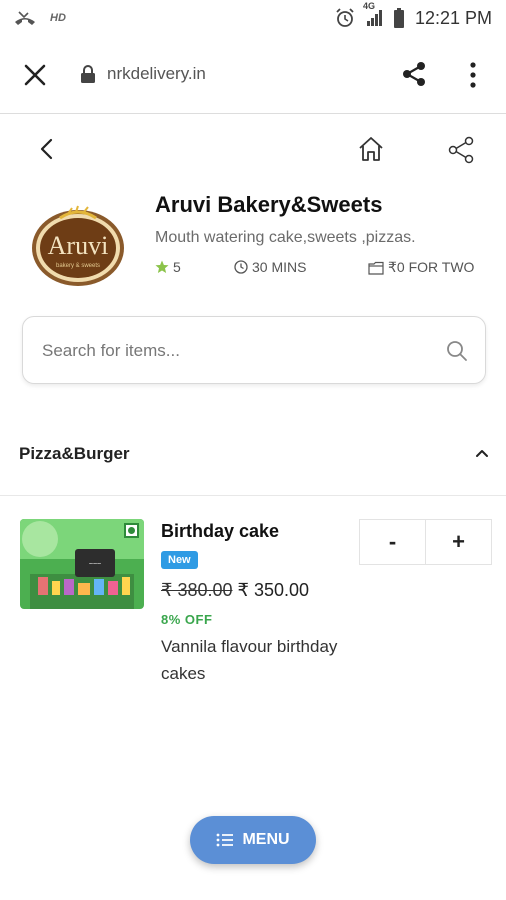  What do you see at coordinates (220, 531) in the screenshot?
I see `item-name: Birthday cake` at bounding box center [220, 531].